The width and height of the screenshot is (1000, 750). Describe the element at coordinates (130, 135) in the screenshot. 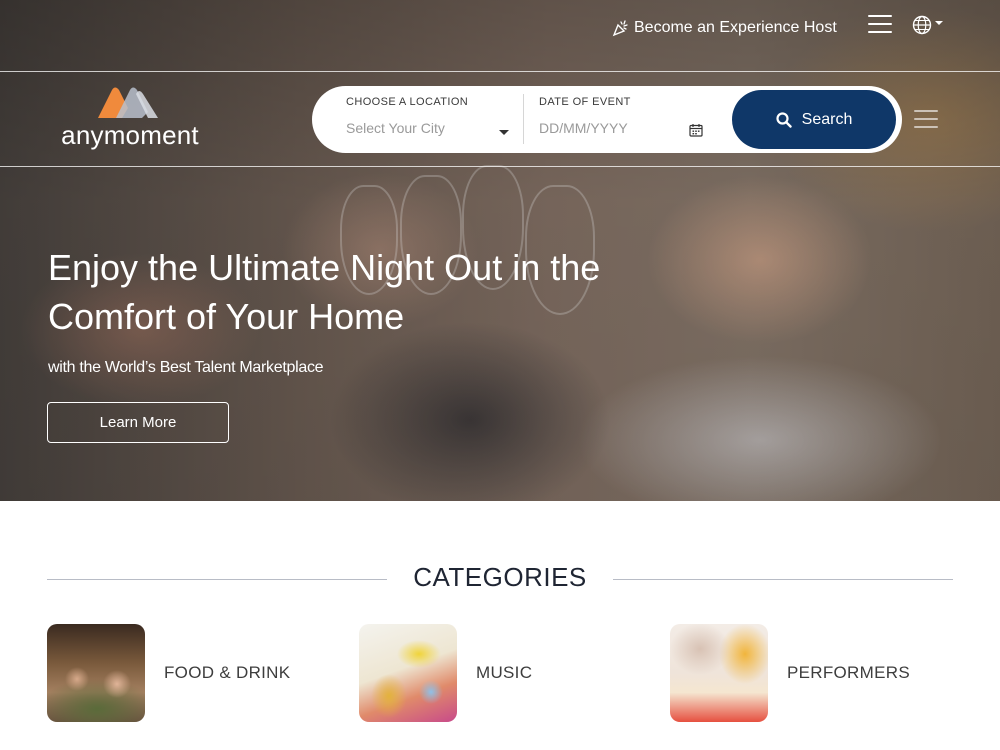

I see `logo-text: anymoment` at that location.